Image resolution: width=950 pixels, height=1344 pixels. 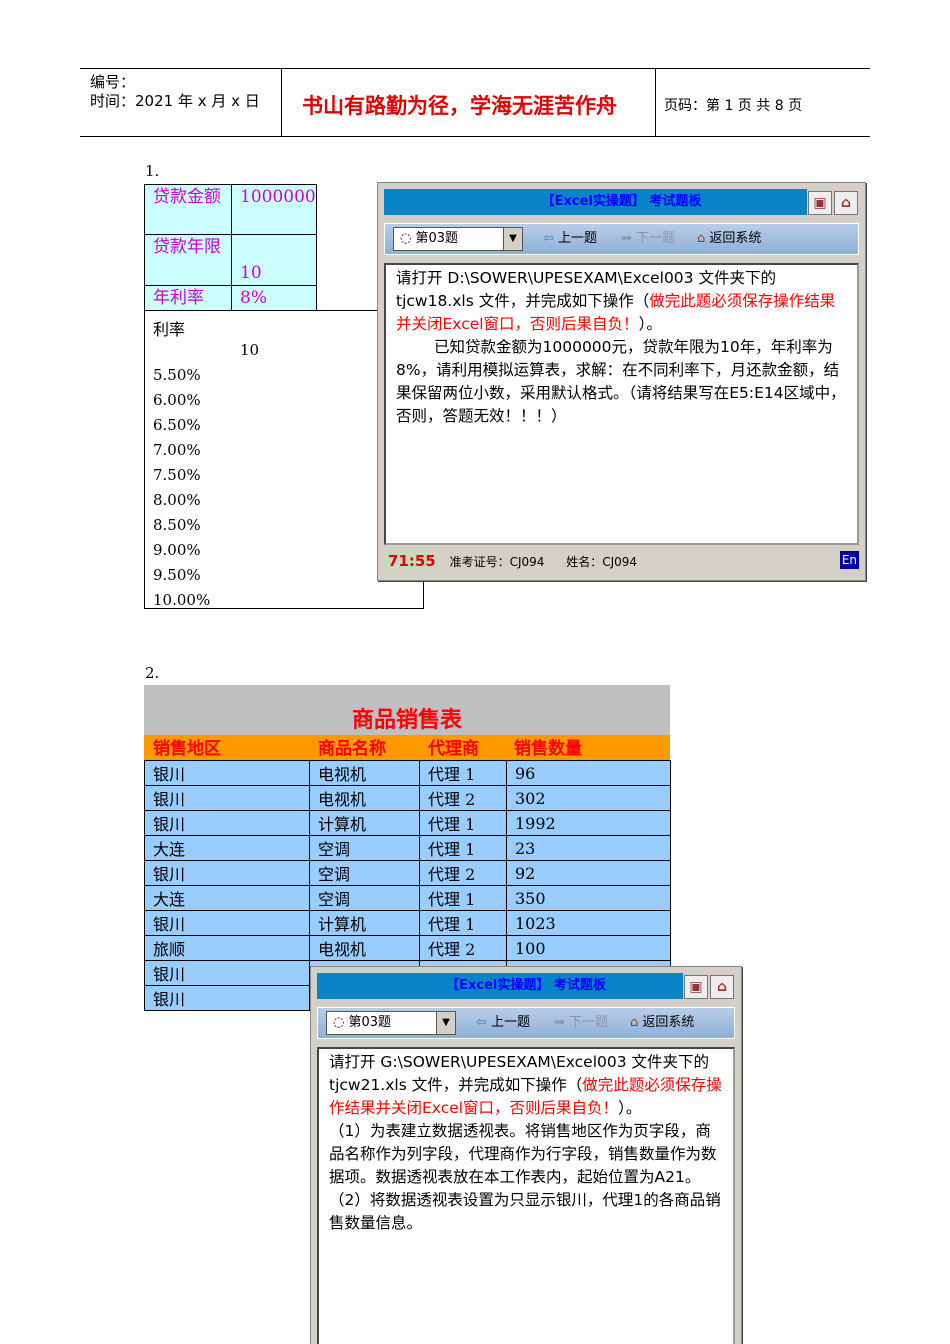 What do you see at coordinates (412, 561) in the screenshot?
I see `timer: 71:55` at bounding box center [412, 561].